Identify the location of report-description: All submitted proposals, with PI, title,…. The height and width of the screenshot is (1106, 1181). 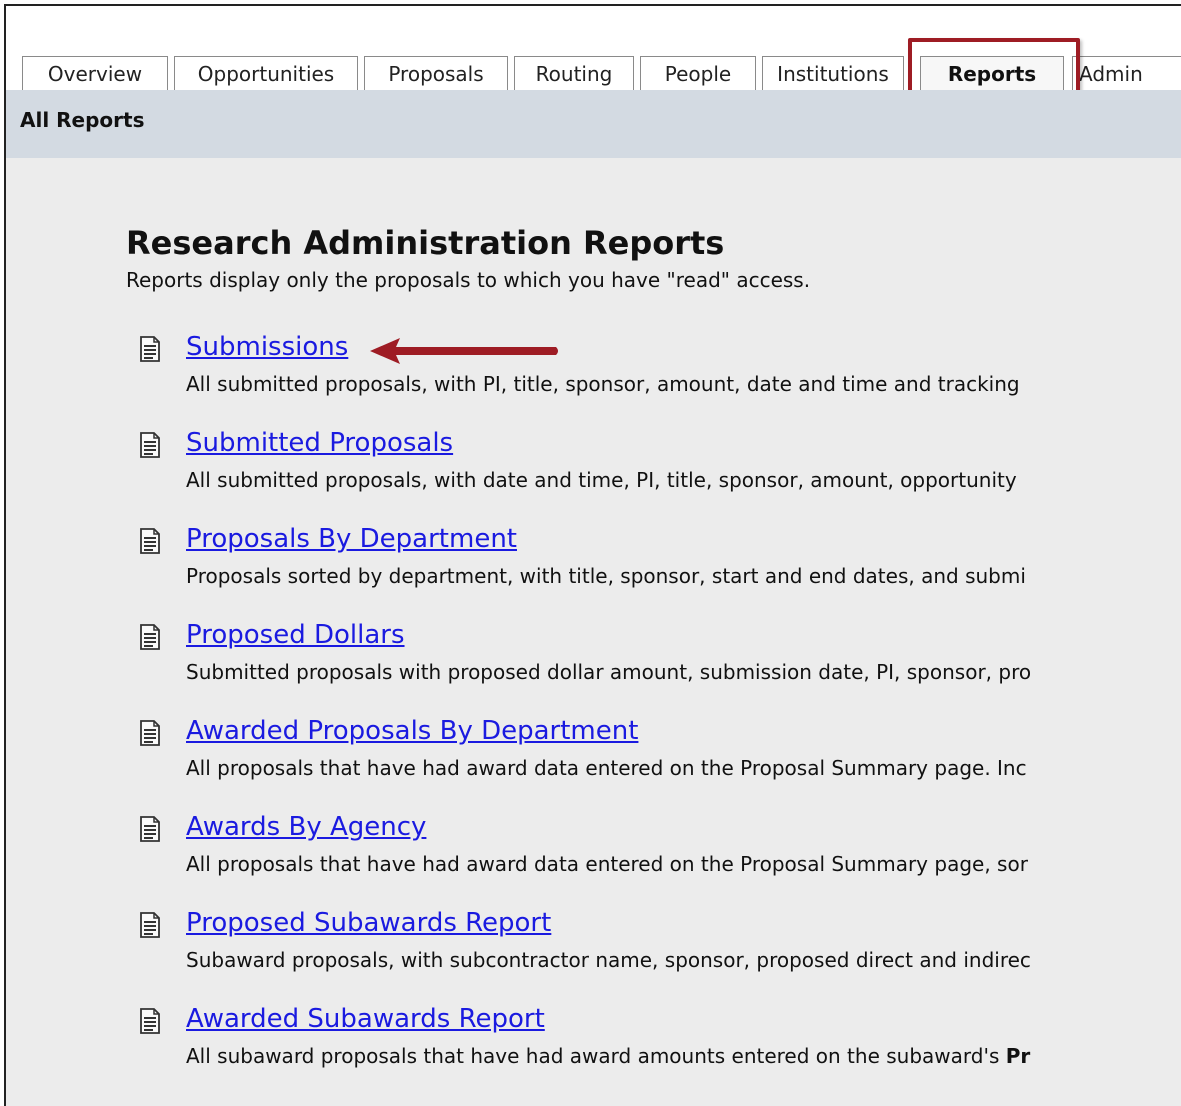
(603, 384).